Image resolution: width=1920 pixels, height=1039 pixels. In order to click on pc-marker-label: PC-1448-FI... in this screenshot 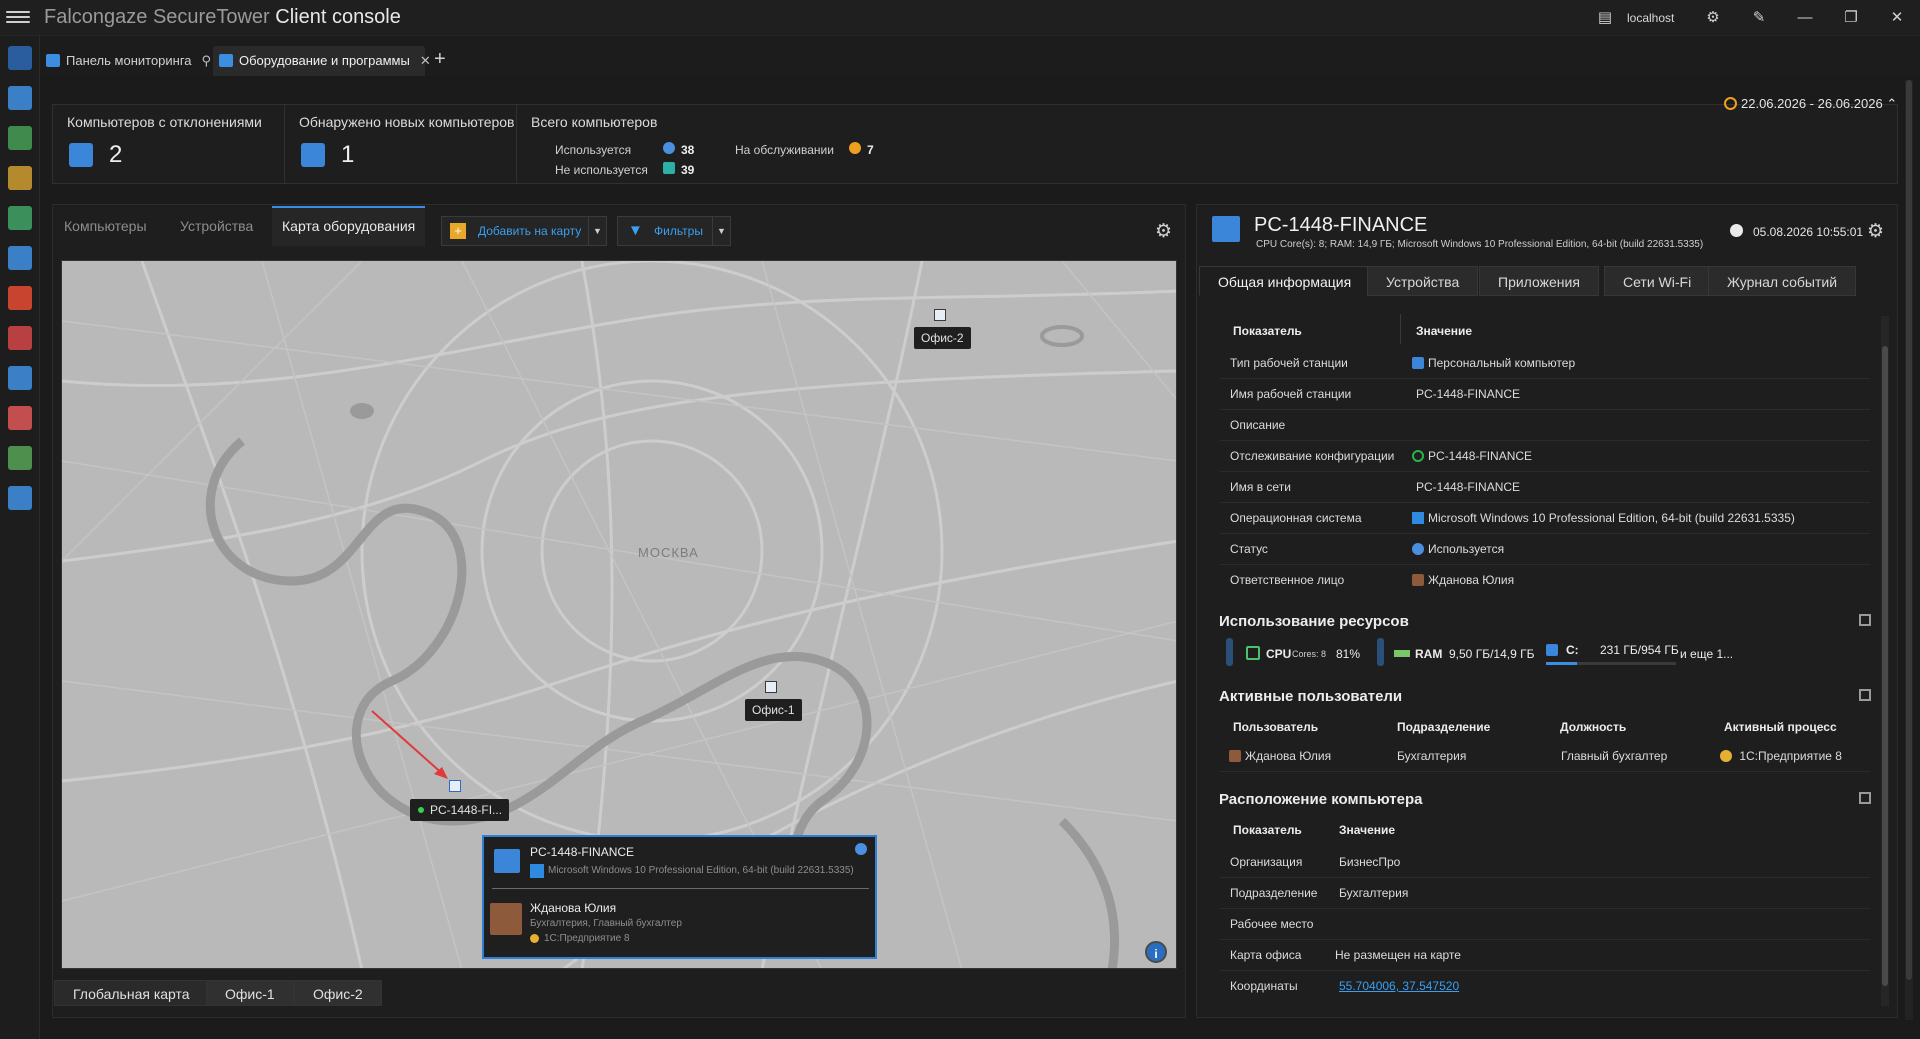, I will do `click(460, 810)`.